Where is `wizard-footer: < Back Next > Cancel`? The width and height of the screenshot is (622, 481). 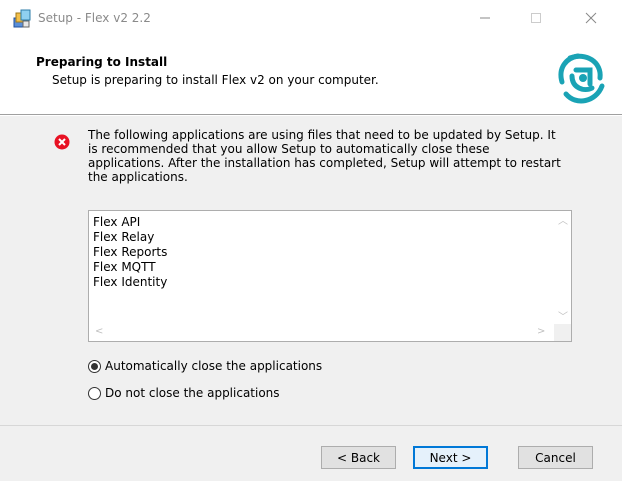
wizard-footer: < Back Next > Cancel is located at coordinates (311, 453).